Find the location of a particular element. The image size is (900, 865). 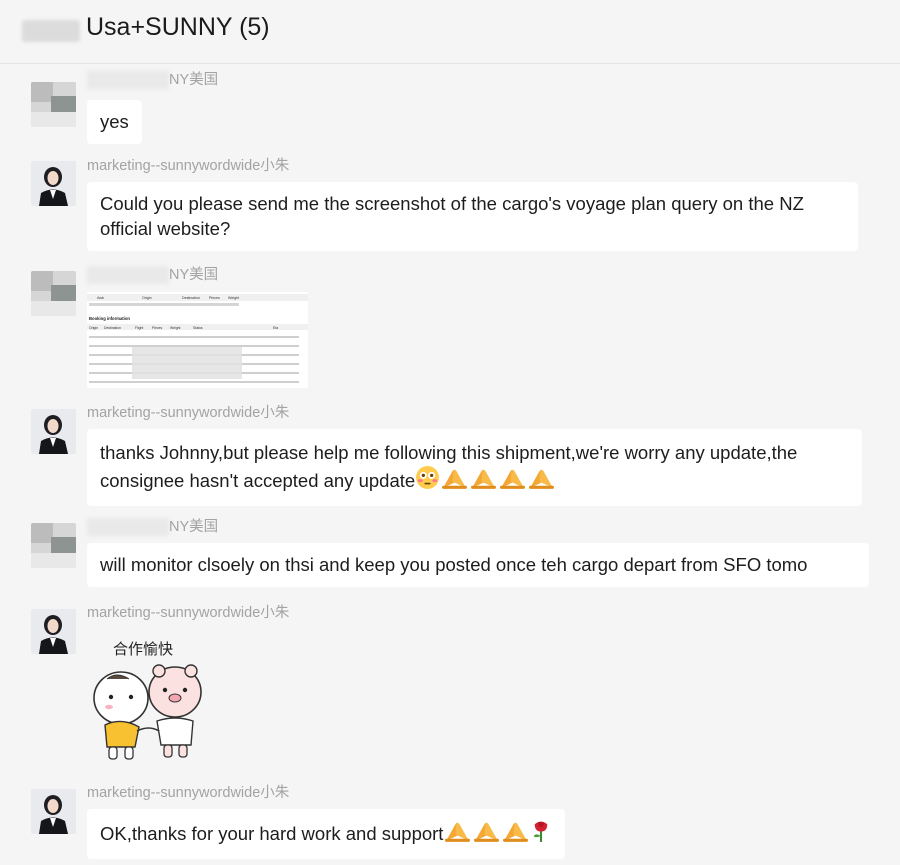

img-col1: Awb is located at coordinates (100, 298).